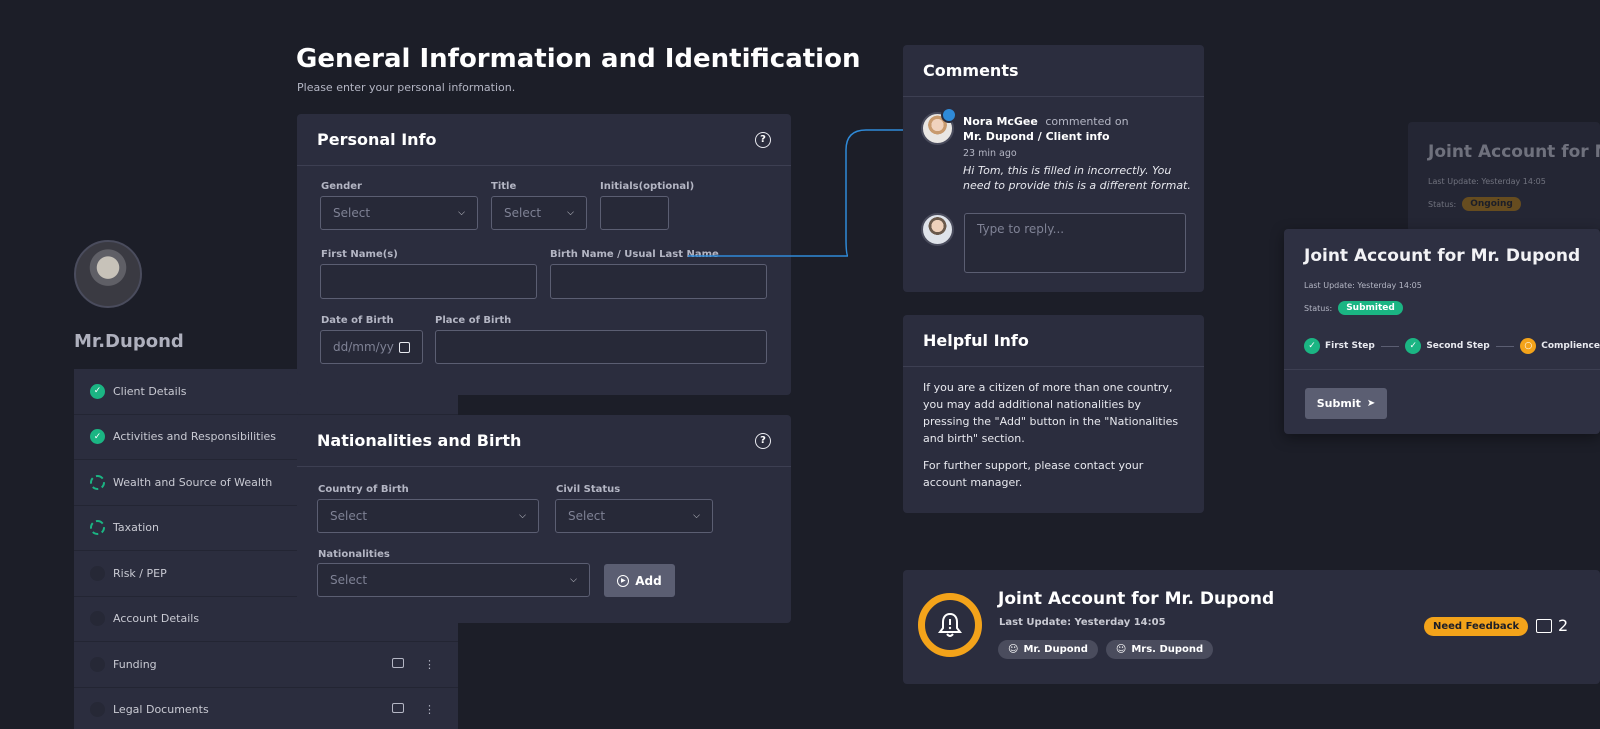 This screenshot has height=729, width=1600. I want to click on comment-target: Mr. Dupond / Client info, so click(1078, 136).